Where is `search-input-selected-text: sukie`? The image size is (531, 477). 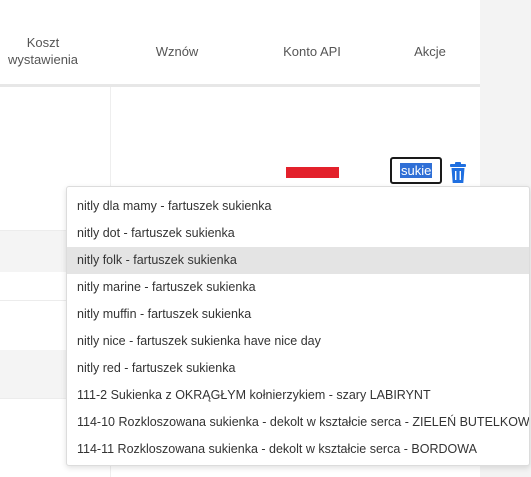 search-input-selected-text: sukie is located at coordinates (416, 170).